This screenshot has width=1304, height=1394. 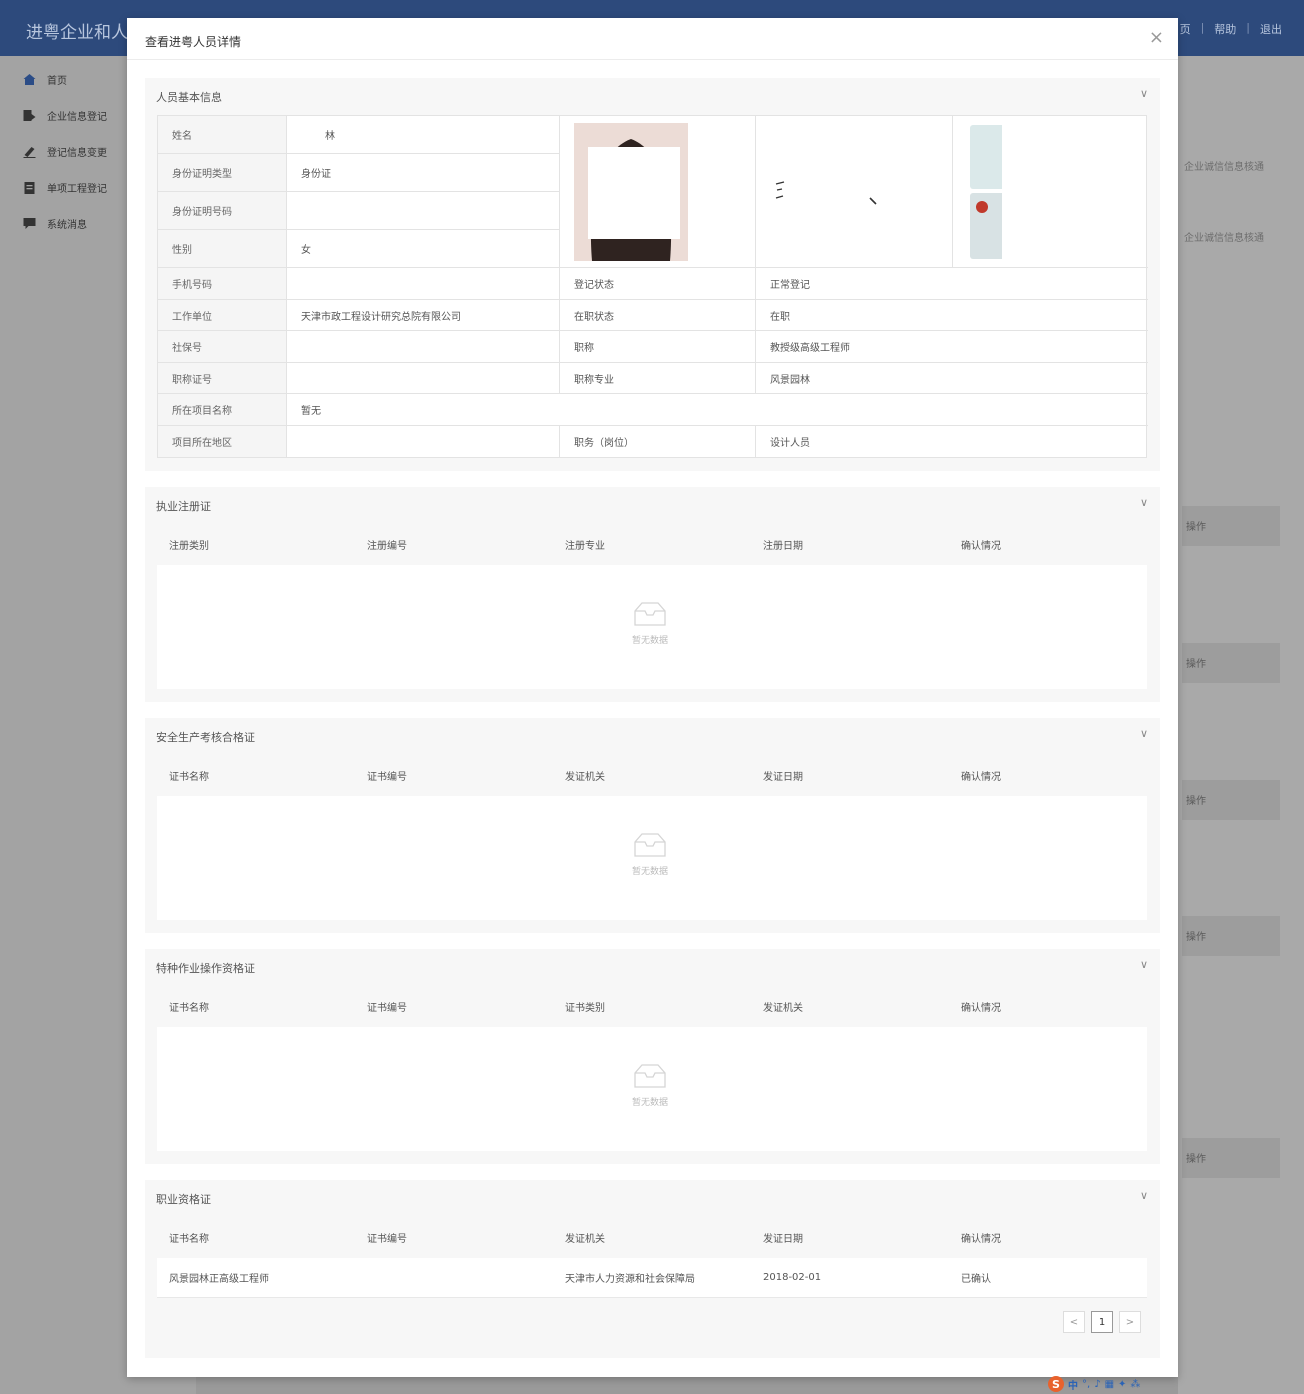 What do you see at coordinates (1056, 1384) in the screenshot?
I see `ime-logo-icon: S` at bounding box center [1056, 1384].